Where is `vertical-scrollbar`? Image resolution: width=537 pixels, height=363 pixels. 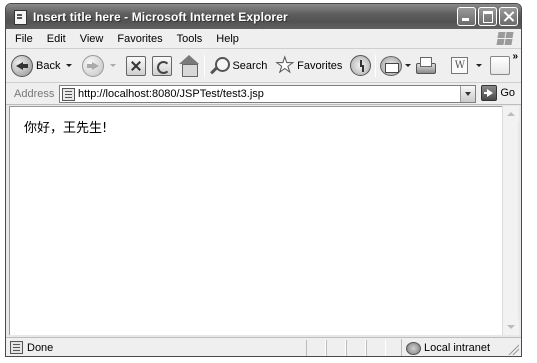
vertical-scrollbar is located at coordinates (510, 220).